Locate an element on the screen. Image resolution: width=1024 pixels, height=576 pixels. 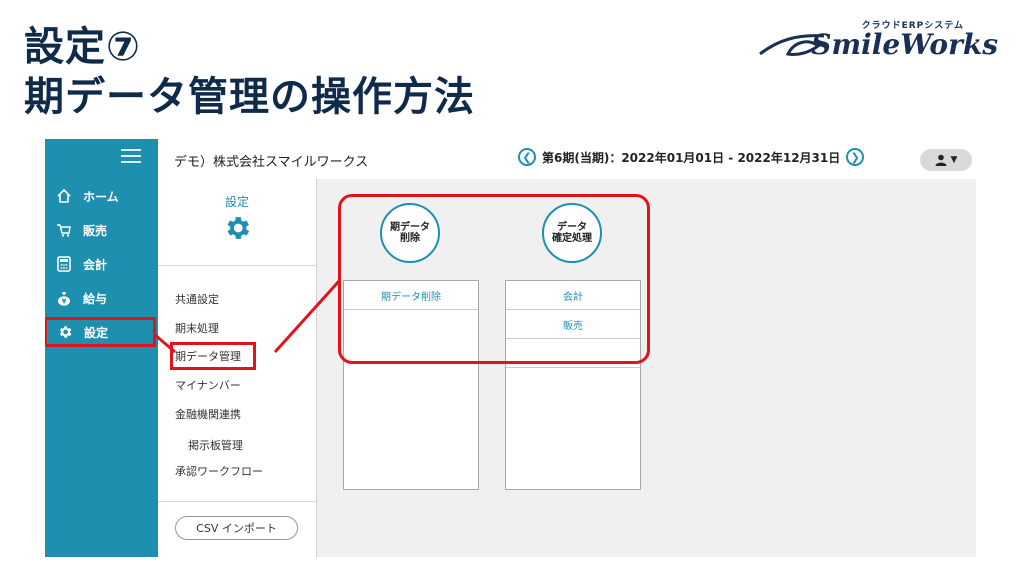
sidebar-item-payroll: ¥ 給与 is located at coordinates (101, 298).